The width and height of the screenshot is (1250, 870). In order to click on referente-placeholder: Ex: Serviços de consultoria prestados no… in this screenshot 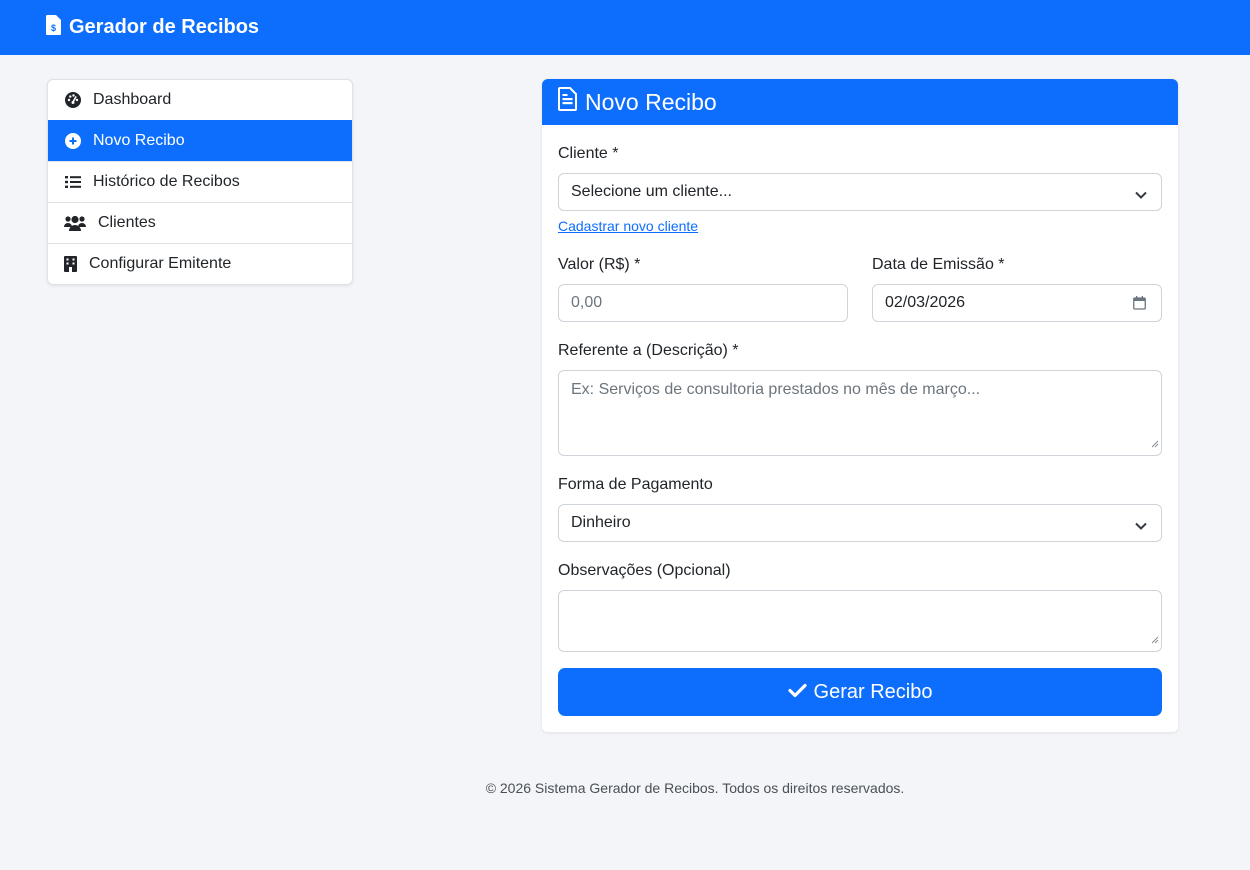, I will do `click(776, 389)`.